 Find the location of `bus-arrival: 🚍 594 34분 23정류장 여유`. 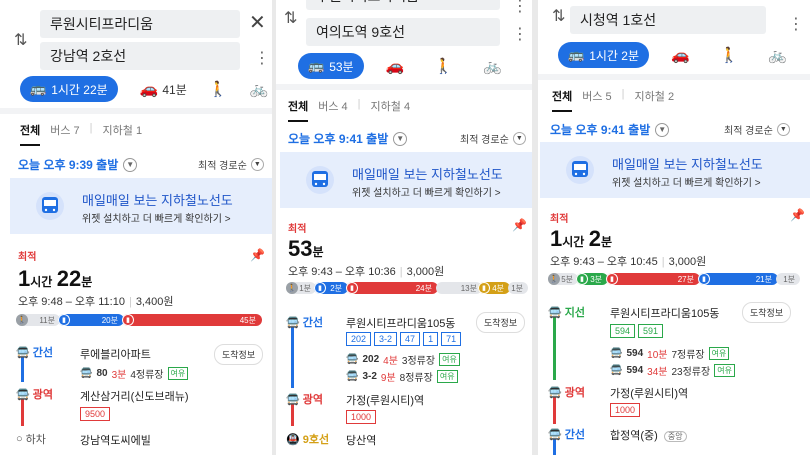

bus-arrival: 🚍 594 34분 23정류장 여유 is located at coordinates (672, 370).